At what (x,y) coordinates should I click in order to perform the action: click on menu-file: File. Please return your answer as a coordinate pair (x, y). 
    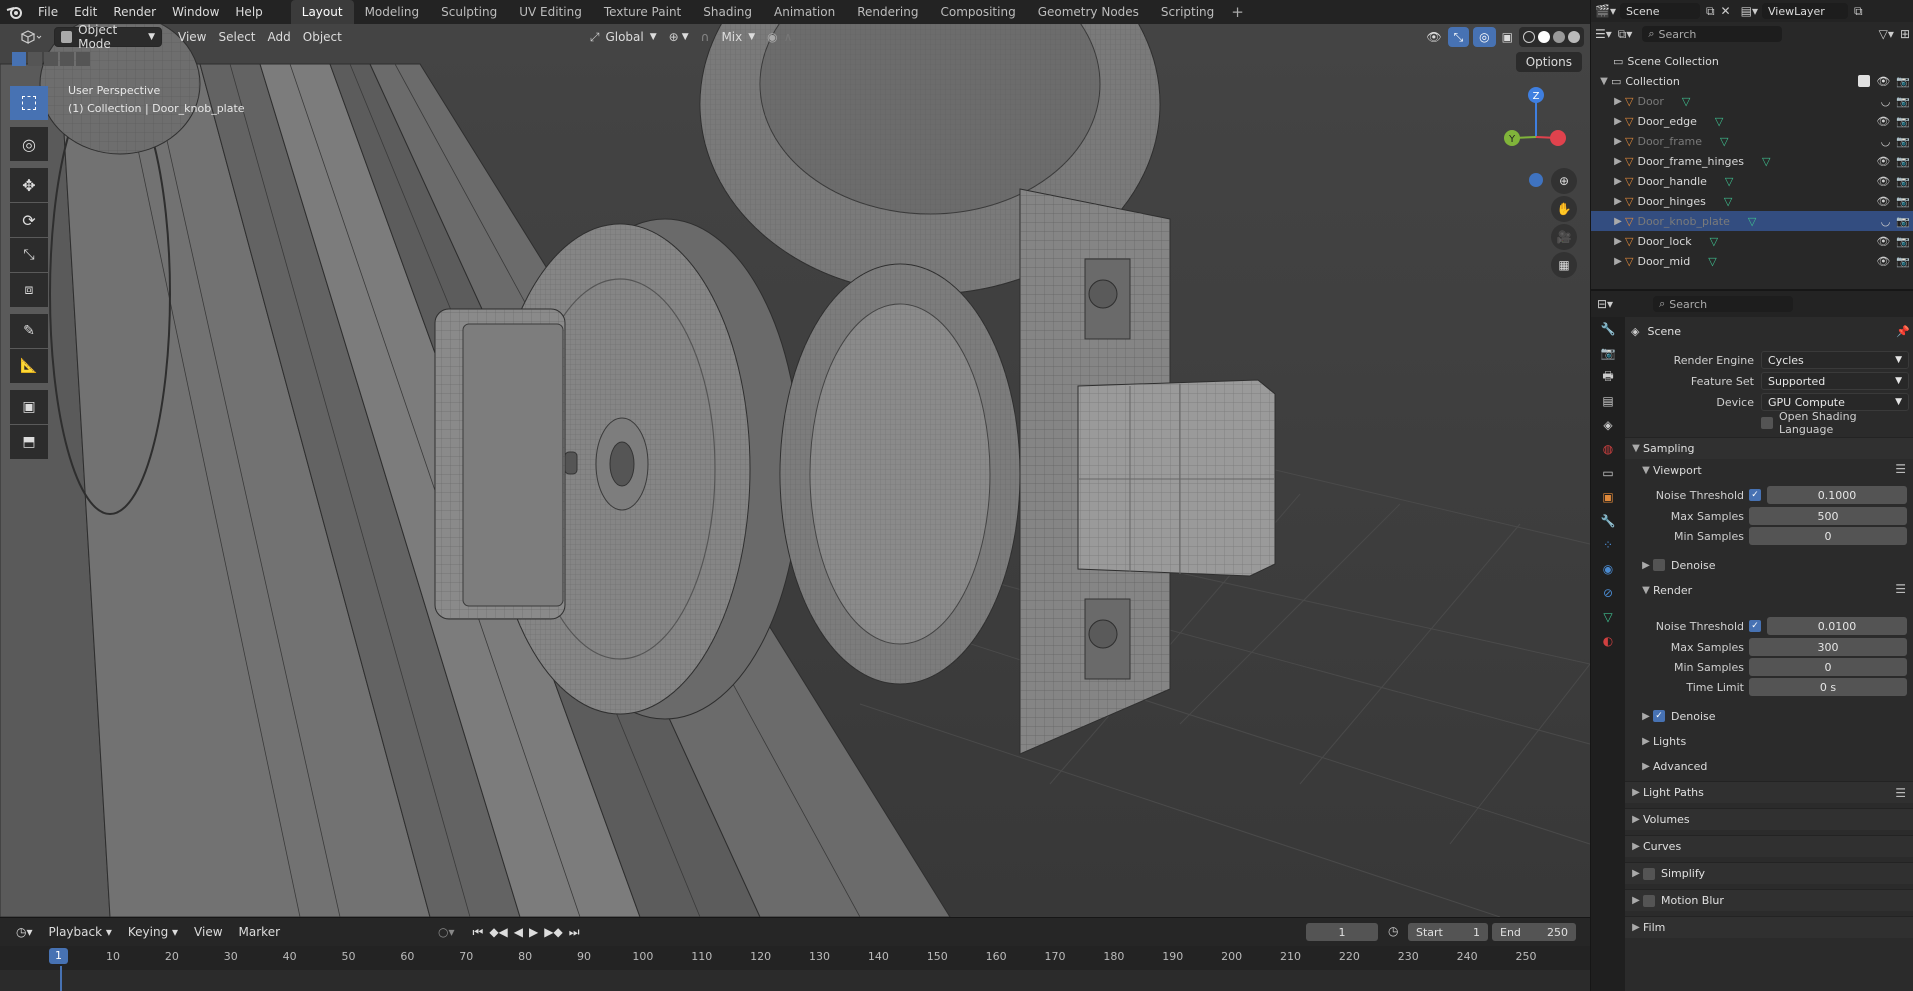
    Looking at the image, I should click on (48, 12).